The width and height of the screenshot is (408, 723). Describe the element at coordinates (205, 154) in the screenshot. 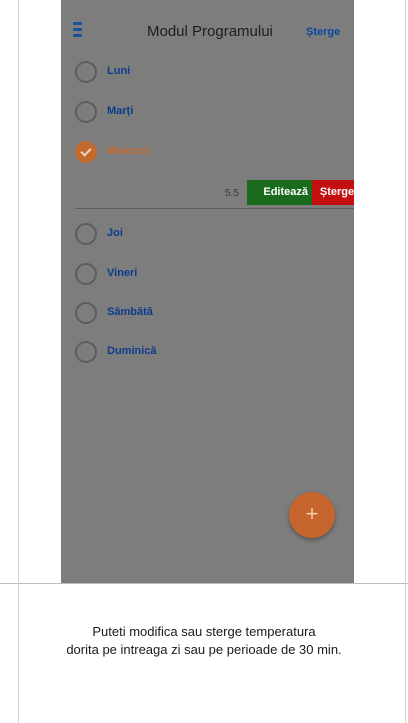

I see `day-item-miercuri: Miercuri` at that location.